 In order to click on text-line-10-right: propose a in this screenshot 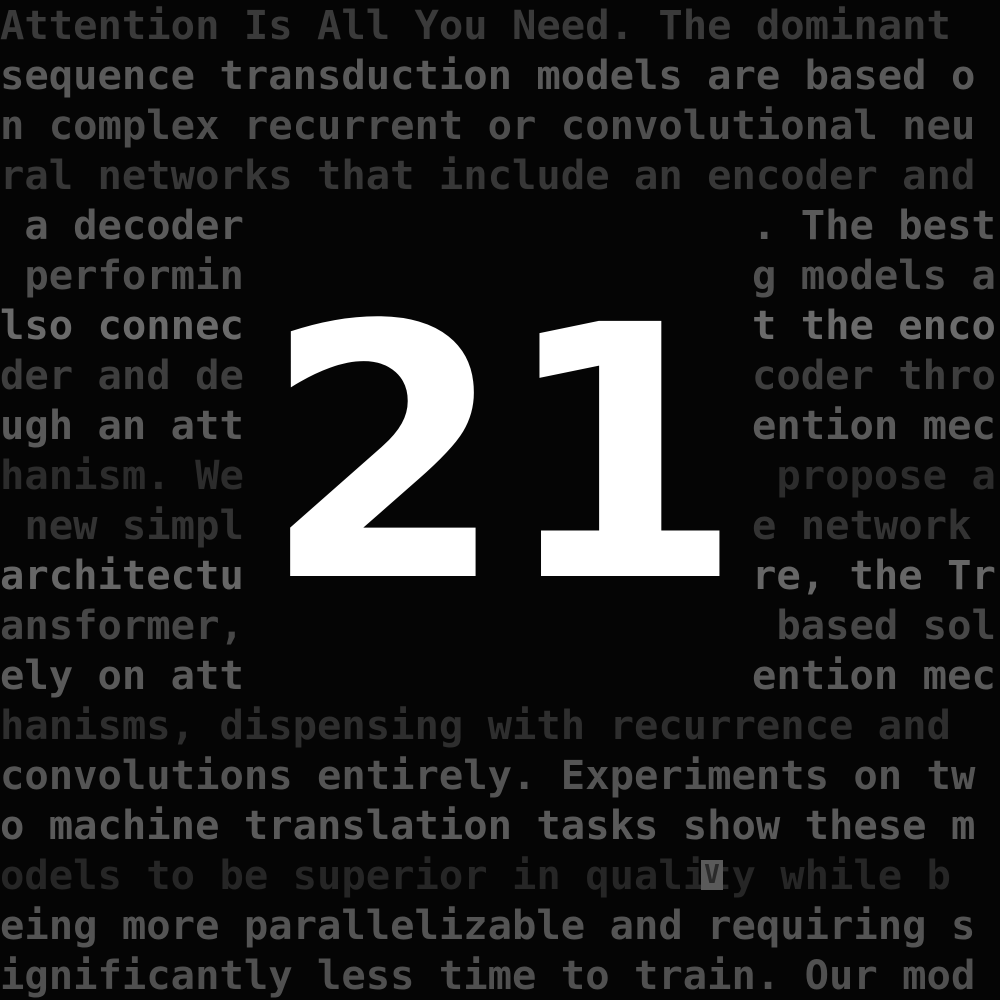, I will do `click(874, 475)`.